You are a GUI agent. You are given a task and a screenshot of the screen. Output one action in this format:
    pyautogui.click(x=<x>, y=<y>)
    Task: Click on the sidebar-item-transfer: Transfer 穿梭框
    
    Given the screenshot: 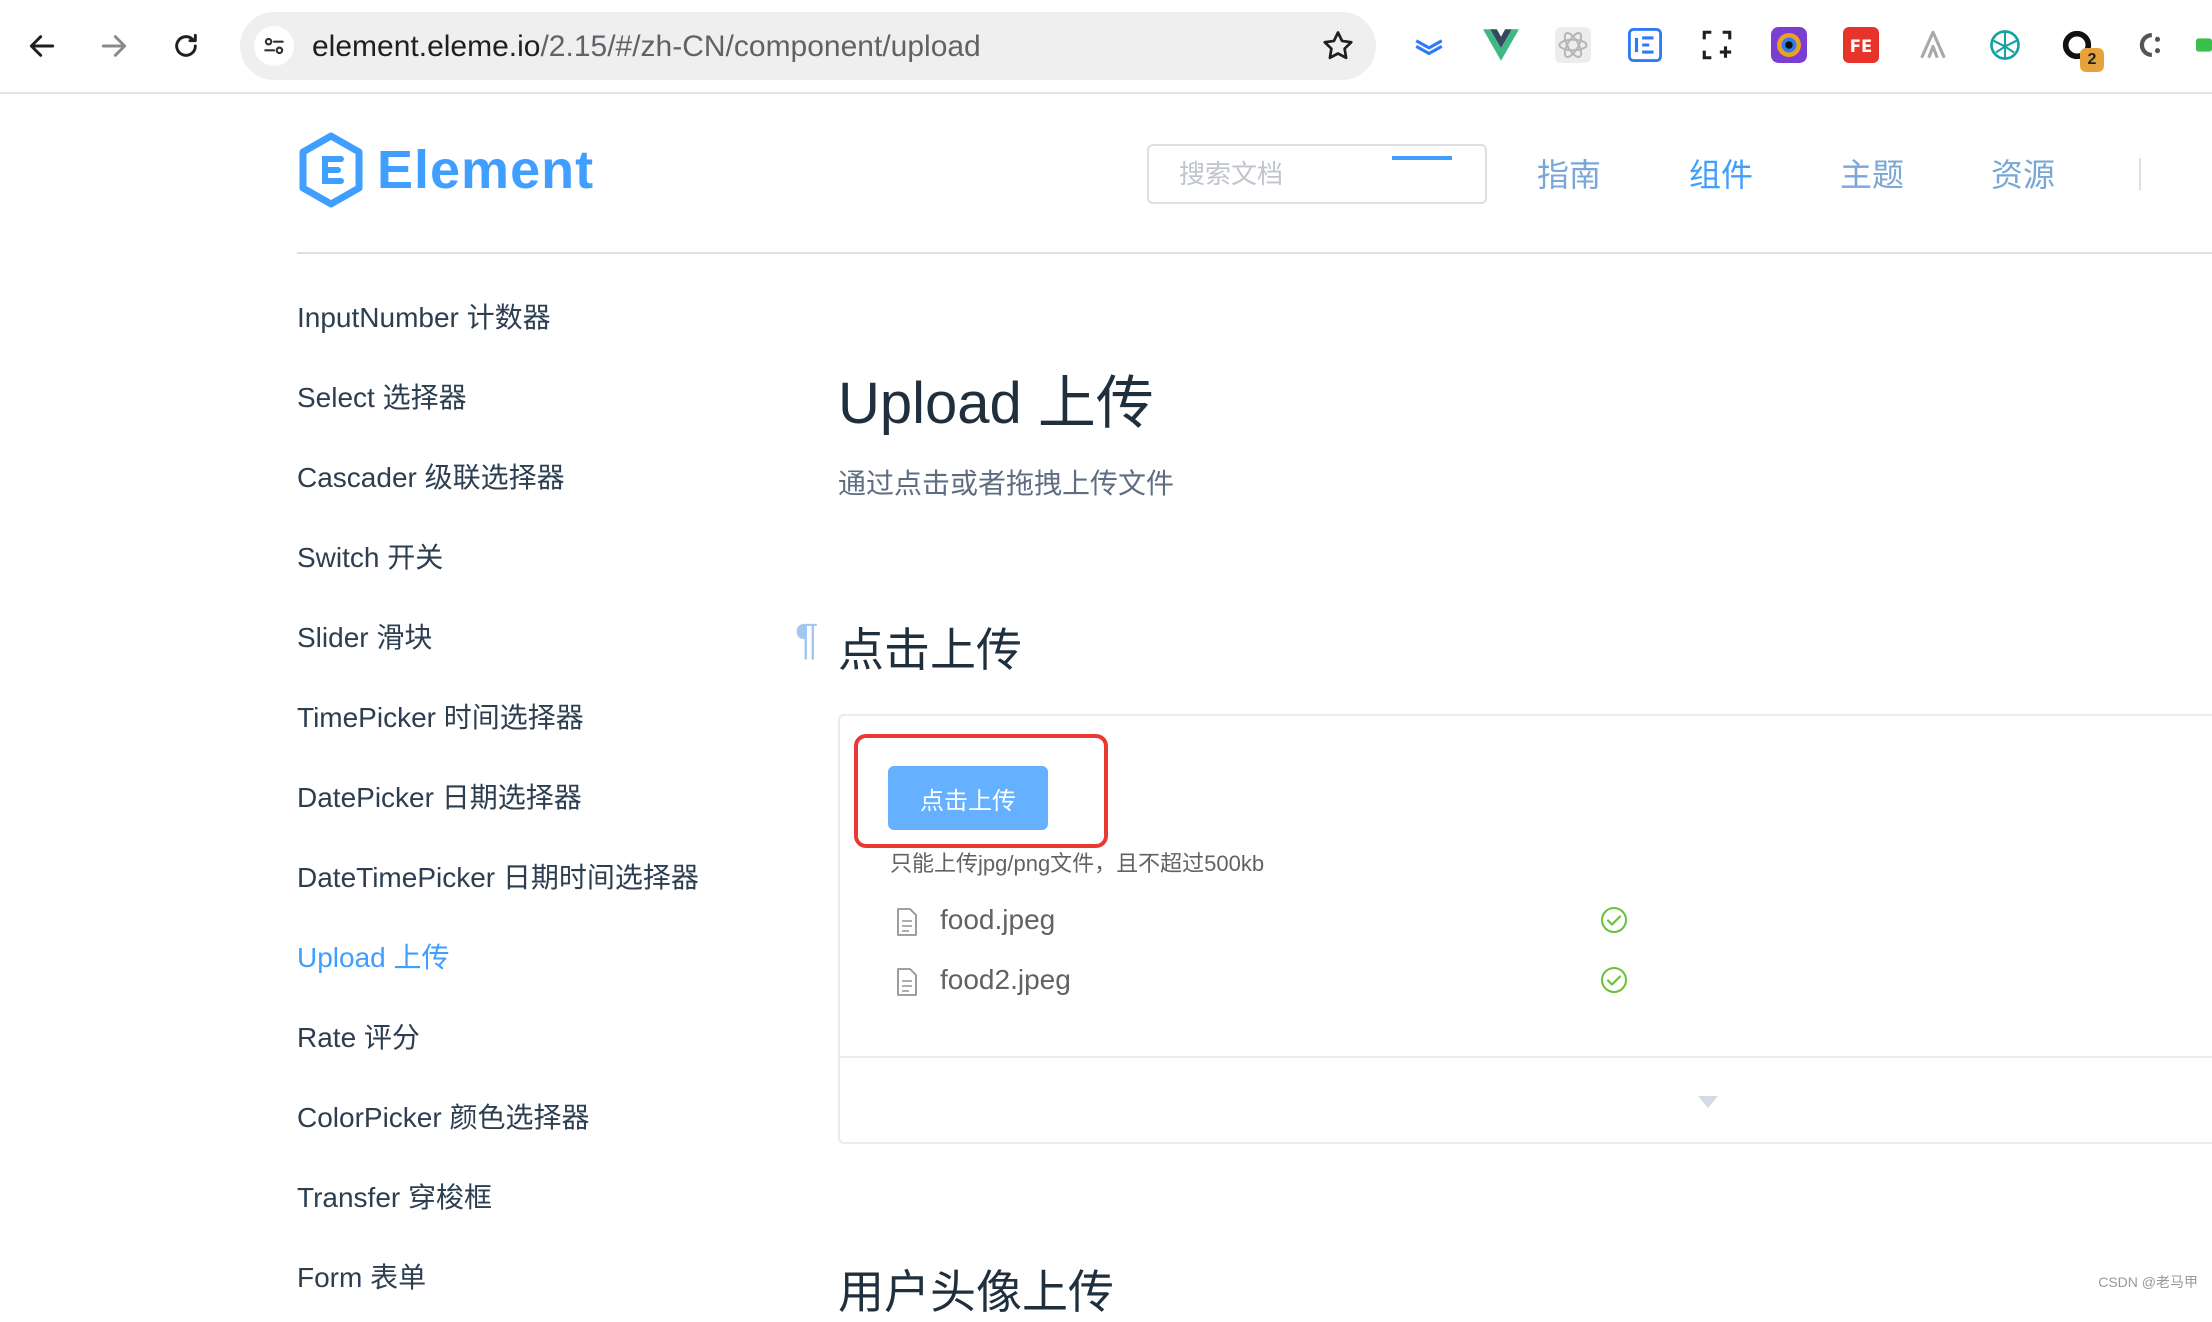 What is the action you would take?
    pyautogui.click(x=394, y=1196)
    